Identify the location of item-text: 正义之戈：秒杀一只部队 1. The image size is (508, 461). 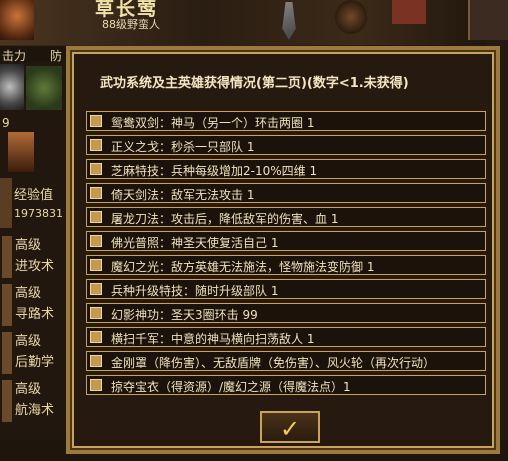
(183, 147).